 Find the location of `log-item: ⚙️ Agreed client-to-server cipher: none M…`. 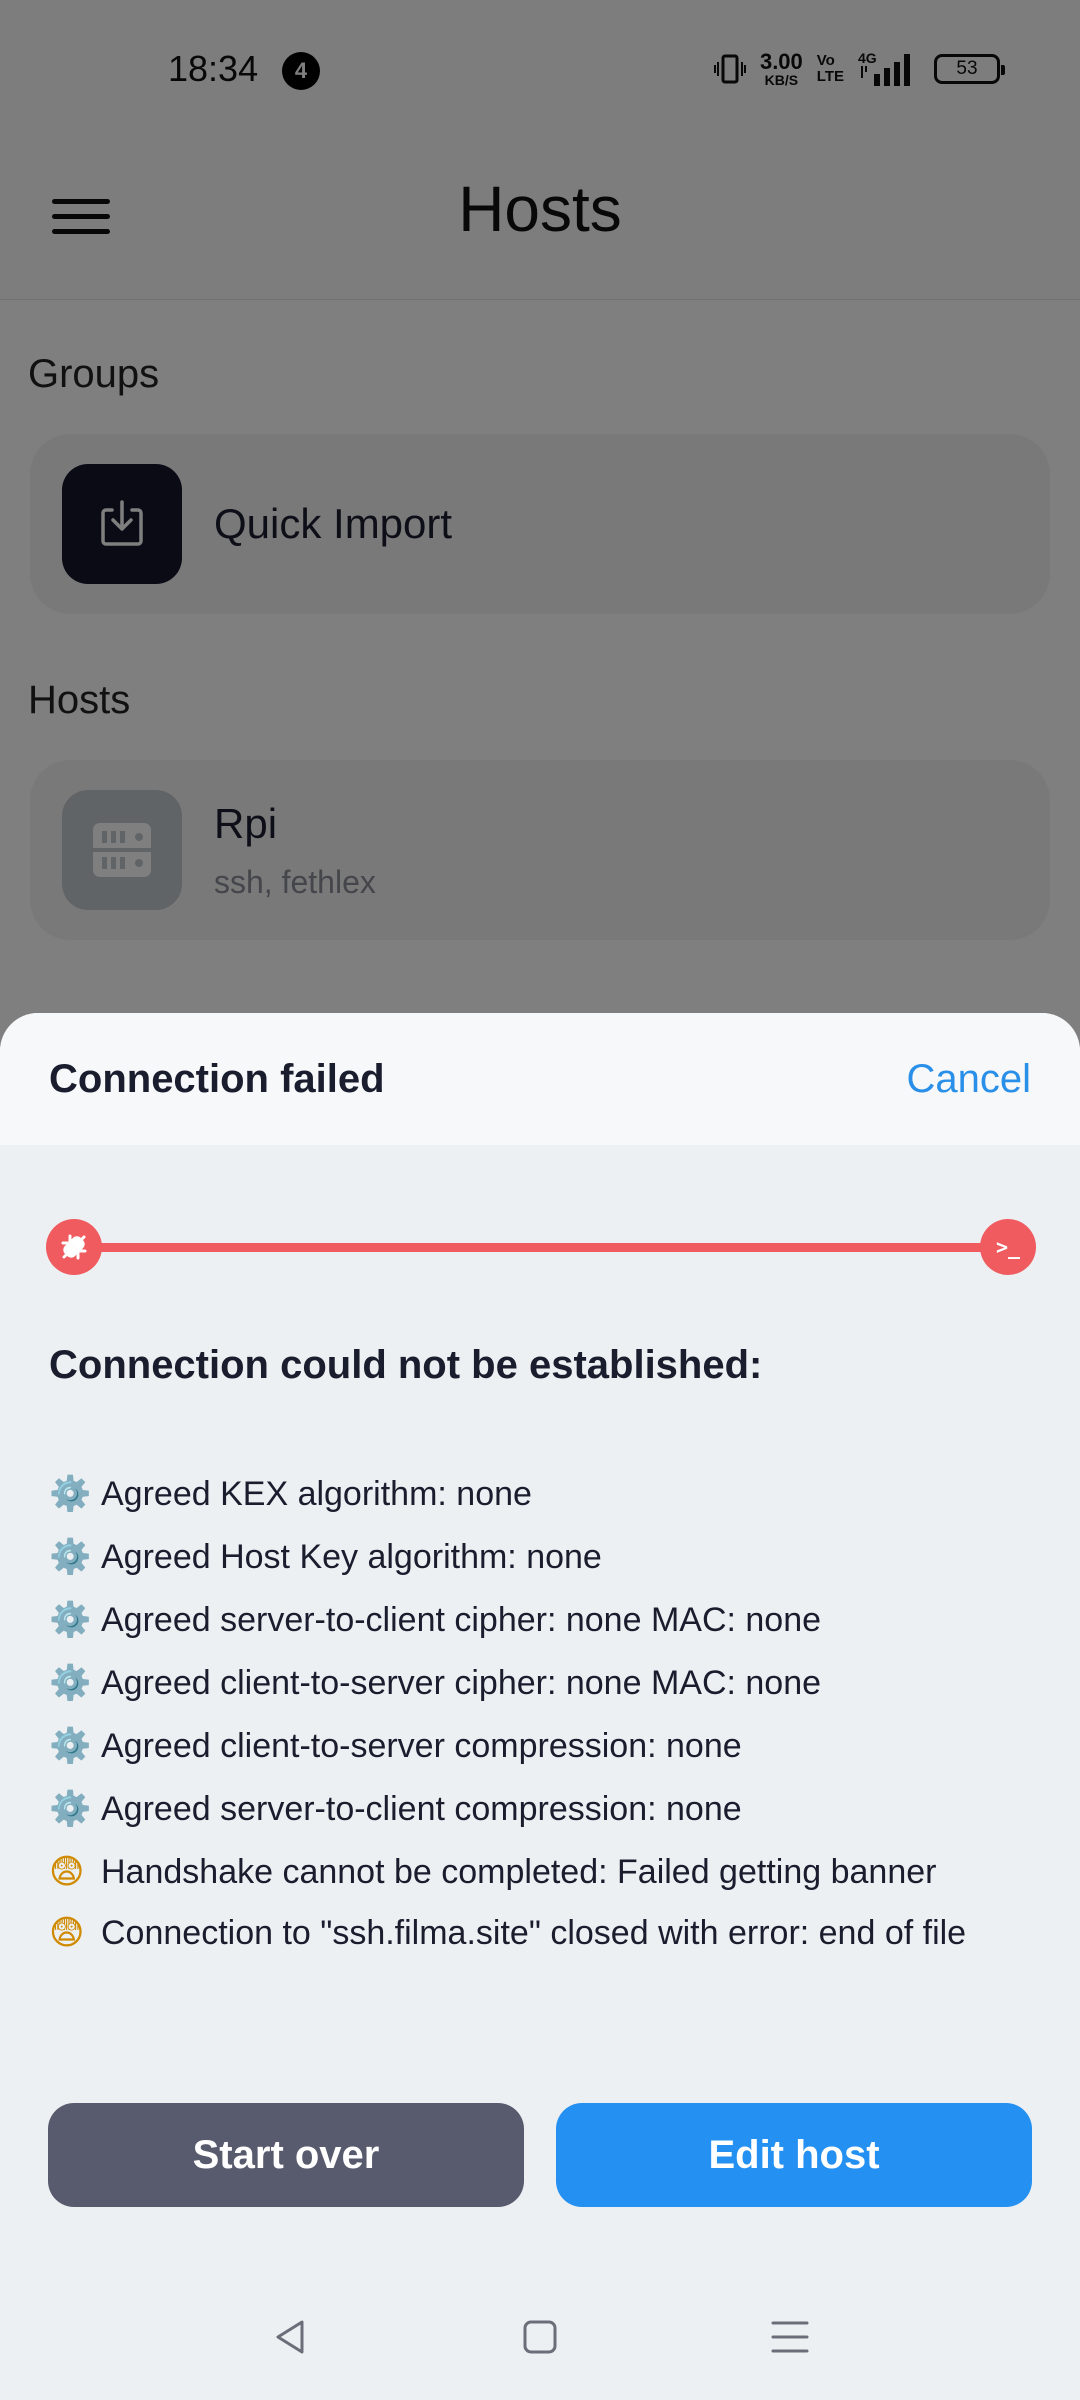

log-item: ⚙️ Agreed client-to-server cipher: none M… is located at coordinates (529, 1683).